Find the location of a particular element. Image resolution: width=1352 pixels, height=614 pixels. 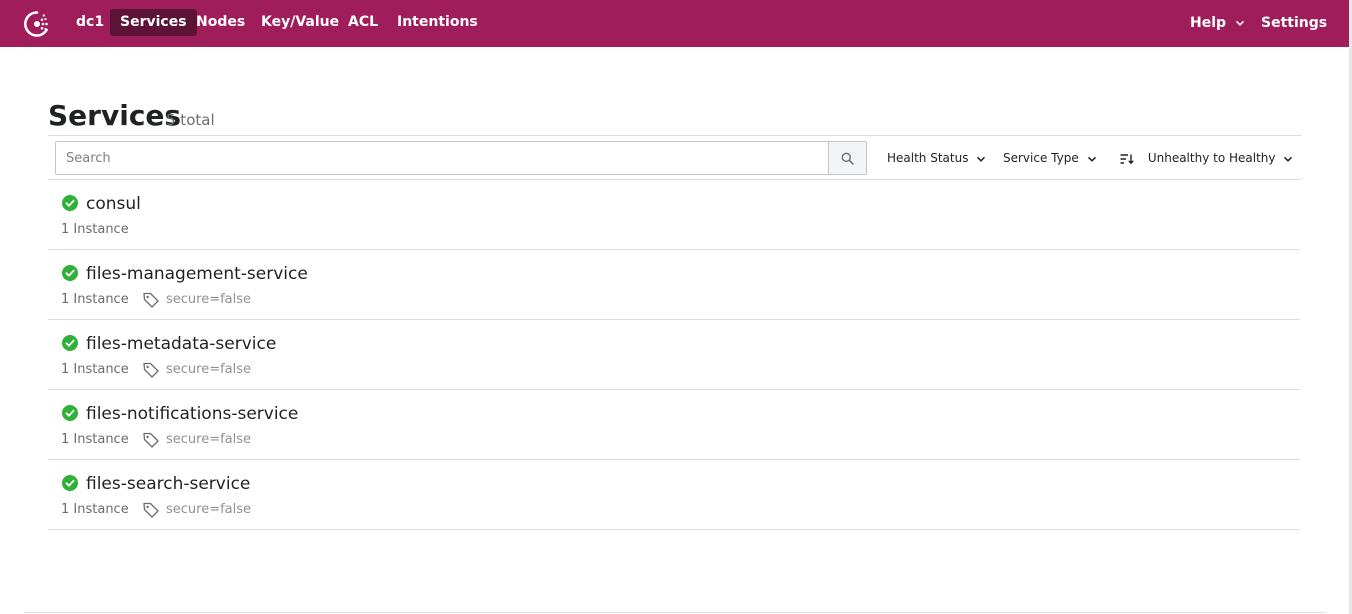

service-name: files-metadata-service is located at coordinates (181, 344).